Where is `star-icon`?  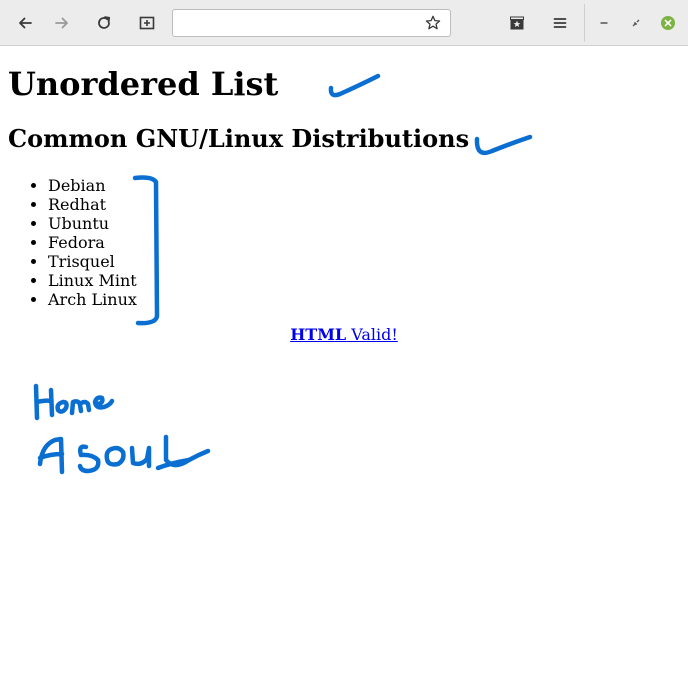
star-icon is located at coordinates (433, 23).